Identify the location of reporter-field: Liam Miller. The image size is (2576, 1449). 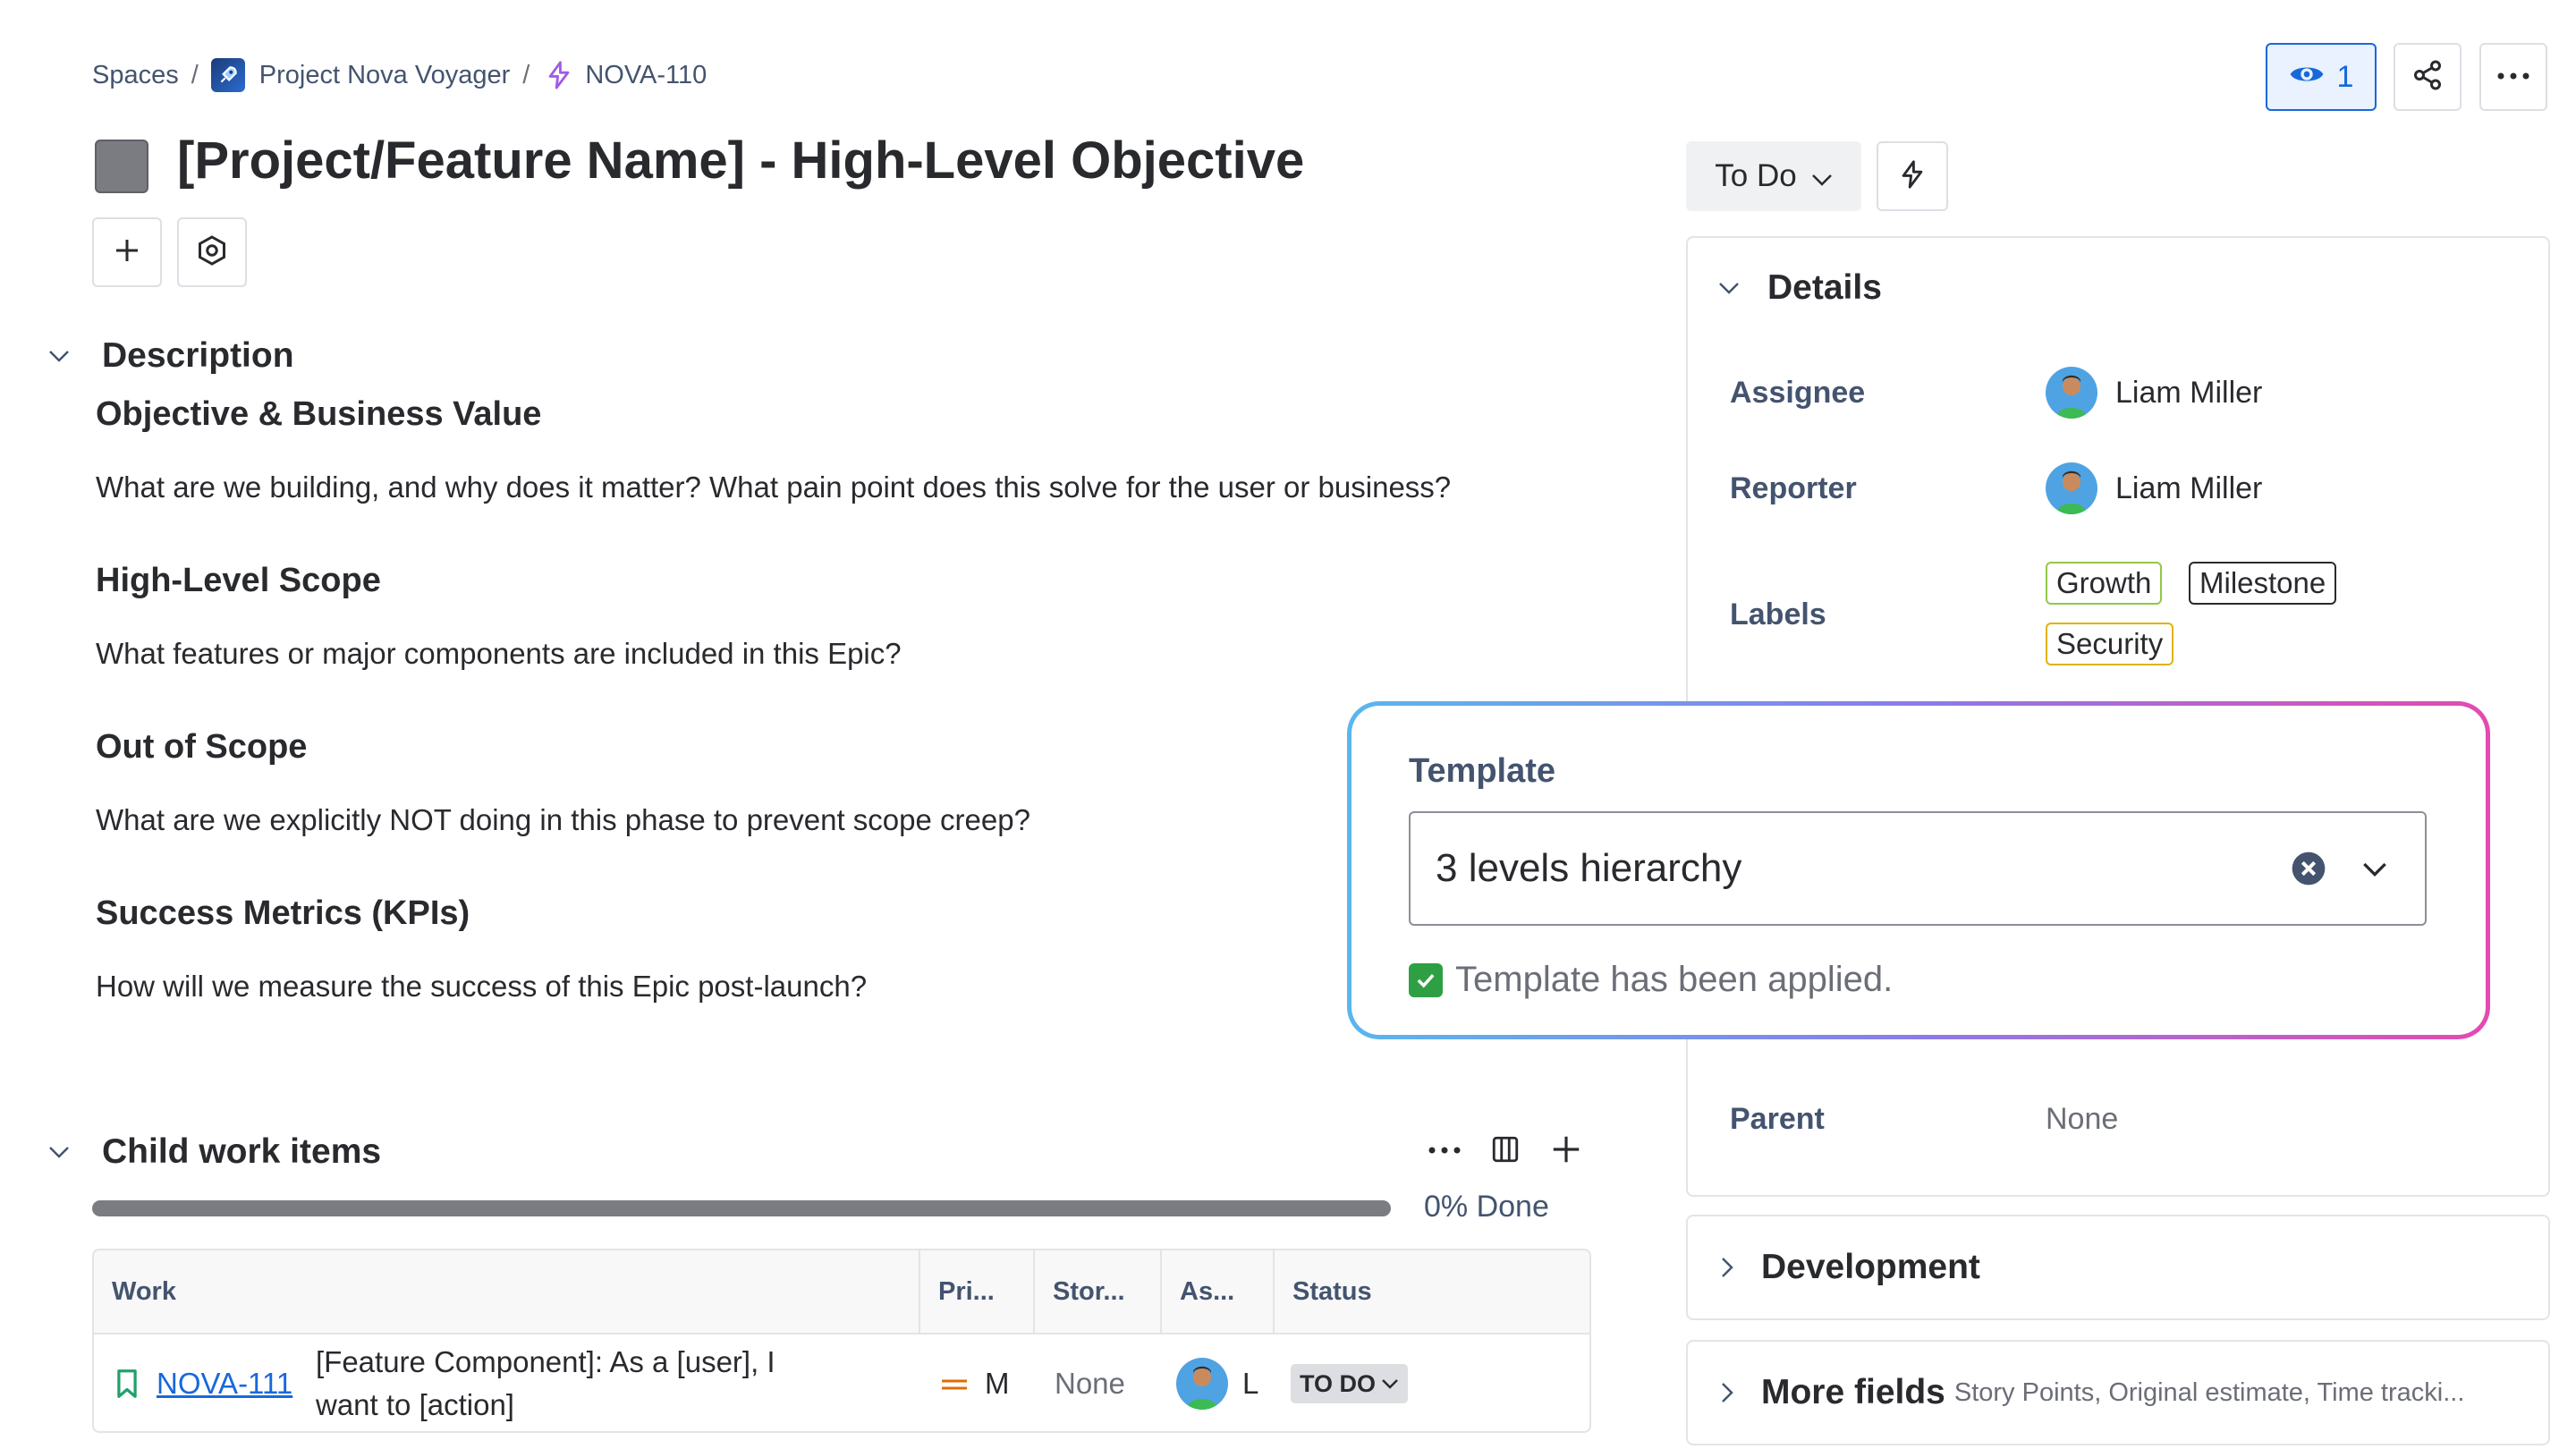
(2154, 488).